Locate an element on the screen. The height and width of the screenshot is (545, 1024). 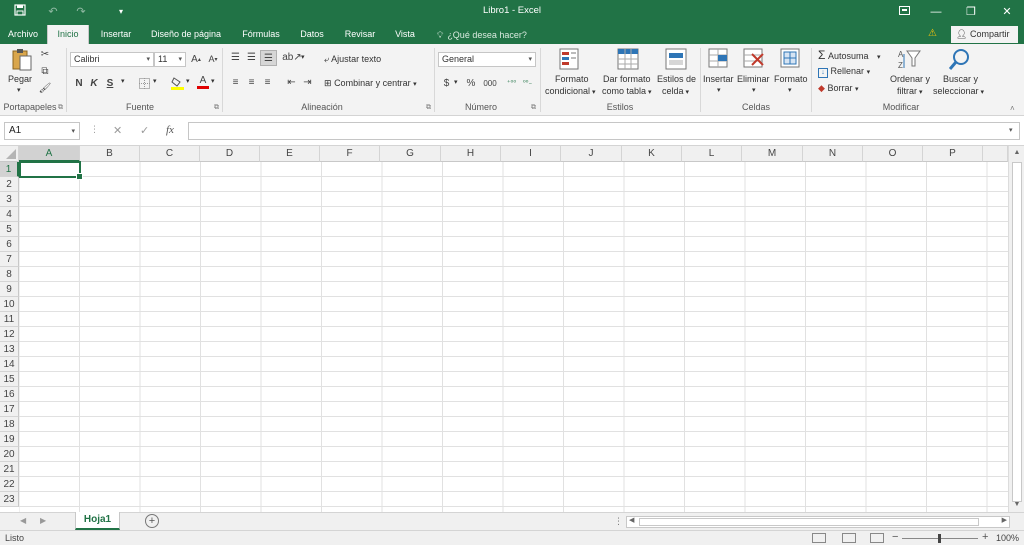
collapse-ribbon-icon: ˄ is located at coordinates (1012, 108).